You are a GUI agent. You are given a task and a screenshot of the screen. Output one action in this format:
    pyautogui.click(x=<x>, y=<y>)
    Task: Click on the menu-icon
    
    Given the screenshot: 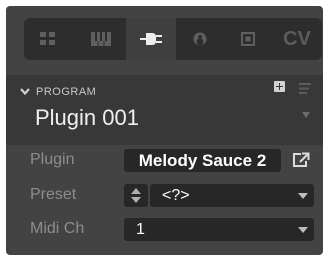 What is the action you would take?
    pyautogui.click(x=305, y=90)
    